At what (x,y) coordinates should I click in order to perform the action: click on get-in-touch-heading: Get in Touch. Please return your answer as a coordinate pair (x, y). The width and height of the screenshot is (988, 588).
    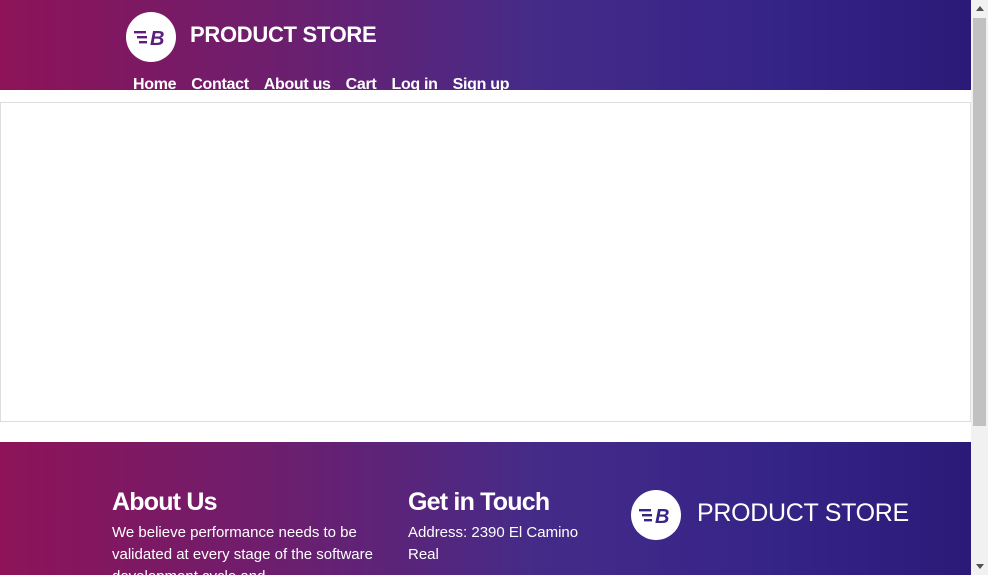
    Looking at the image, I should click on (479, 502).